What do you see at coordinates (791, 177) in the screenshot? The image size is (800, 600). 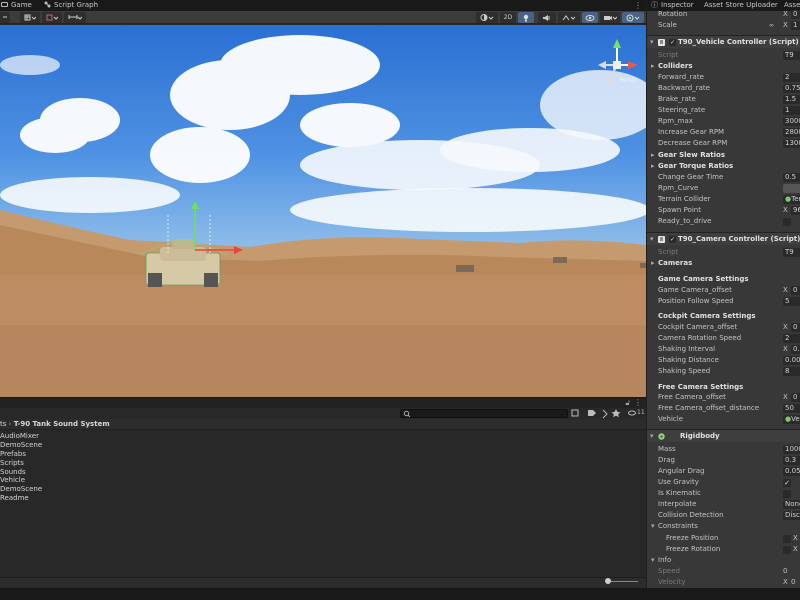 I see `change-gear-time-field: 0.5` at bounding box center [791, 177].